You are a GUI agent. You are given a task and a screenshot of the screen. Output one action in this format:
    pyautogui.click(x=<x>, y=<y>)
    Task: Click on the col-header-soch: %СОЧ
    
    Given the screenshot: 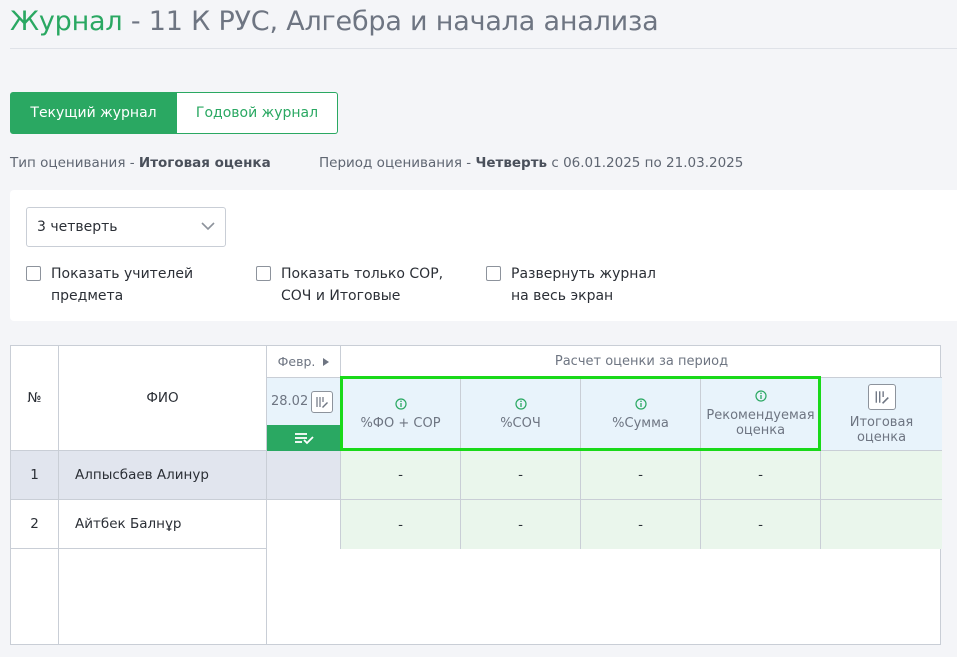 What is the action you would take?
    pyautogui.click(x=521, y=414)
    